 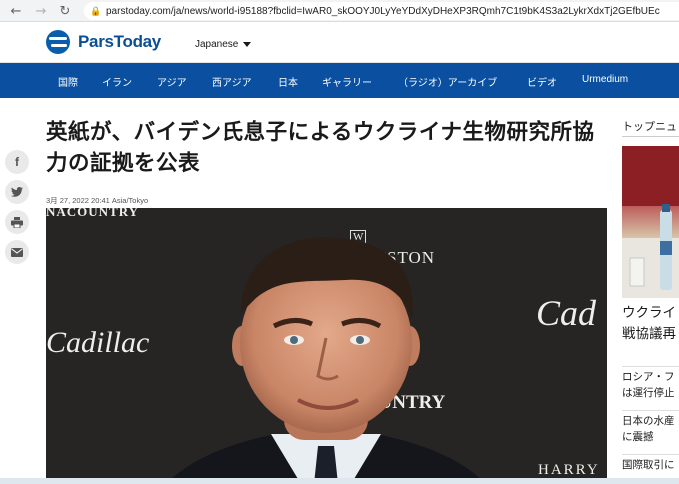 What do you see at coordinates (542, 81) in the screenshot?
I see `nav-item-video: ビデオ` at bounding box center [542, 81].